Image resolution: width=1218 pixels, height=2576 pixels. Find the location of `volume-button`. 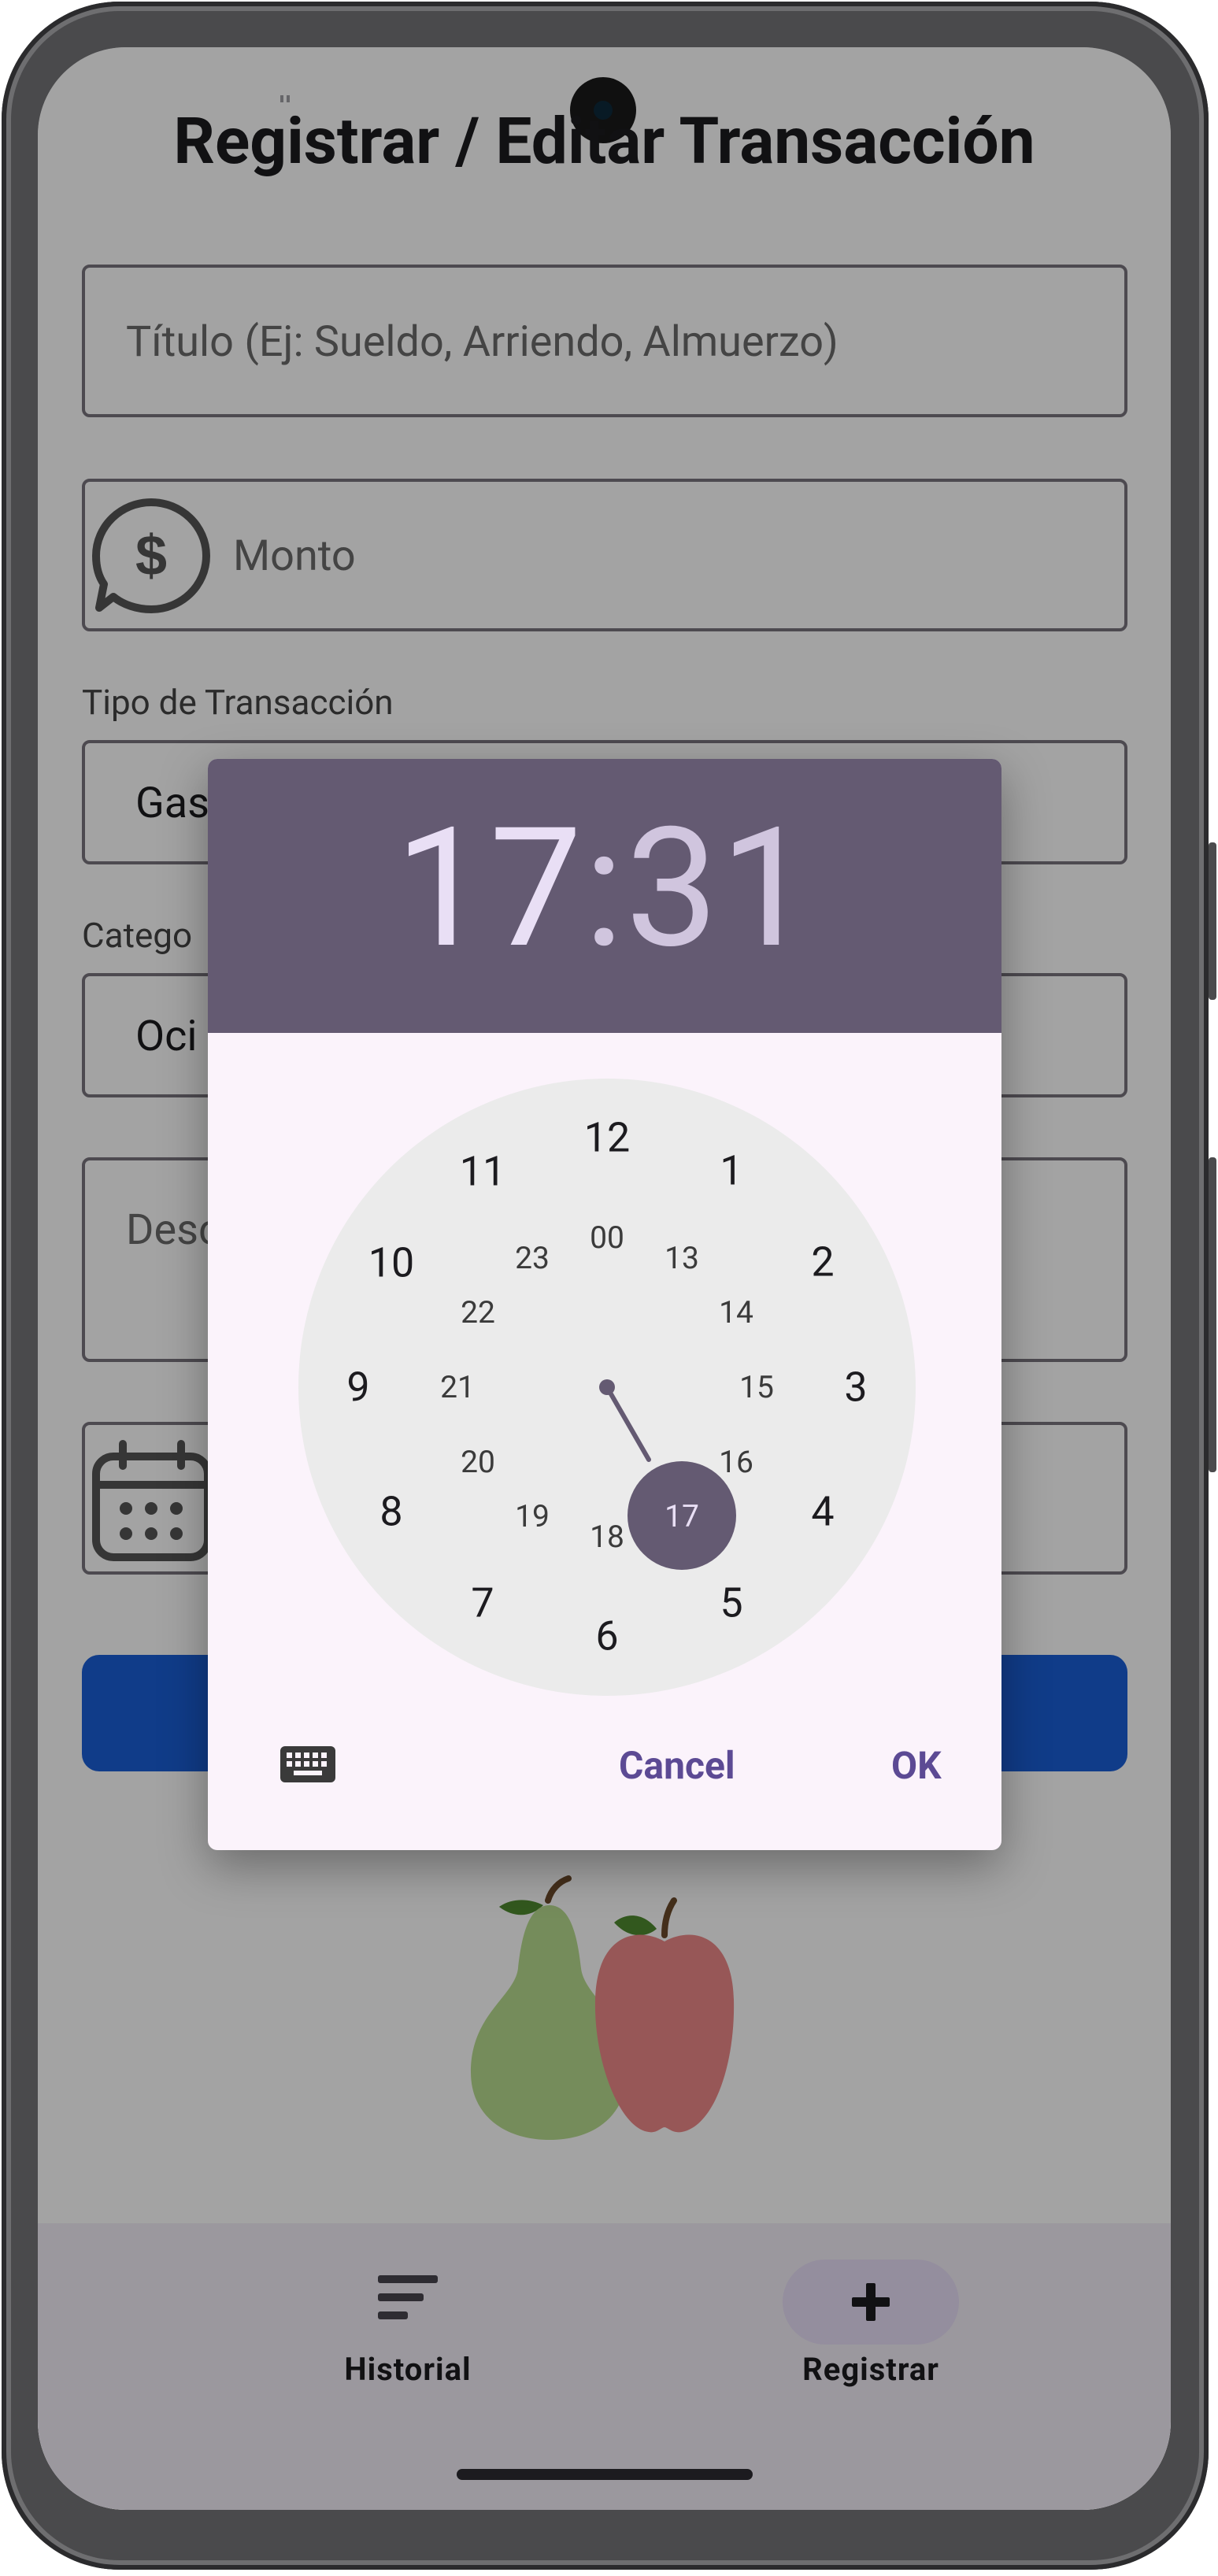

volume-button is located at coordinates (1212, 1314).